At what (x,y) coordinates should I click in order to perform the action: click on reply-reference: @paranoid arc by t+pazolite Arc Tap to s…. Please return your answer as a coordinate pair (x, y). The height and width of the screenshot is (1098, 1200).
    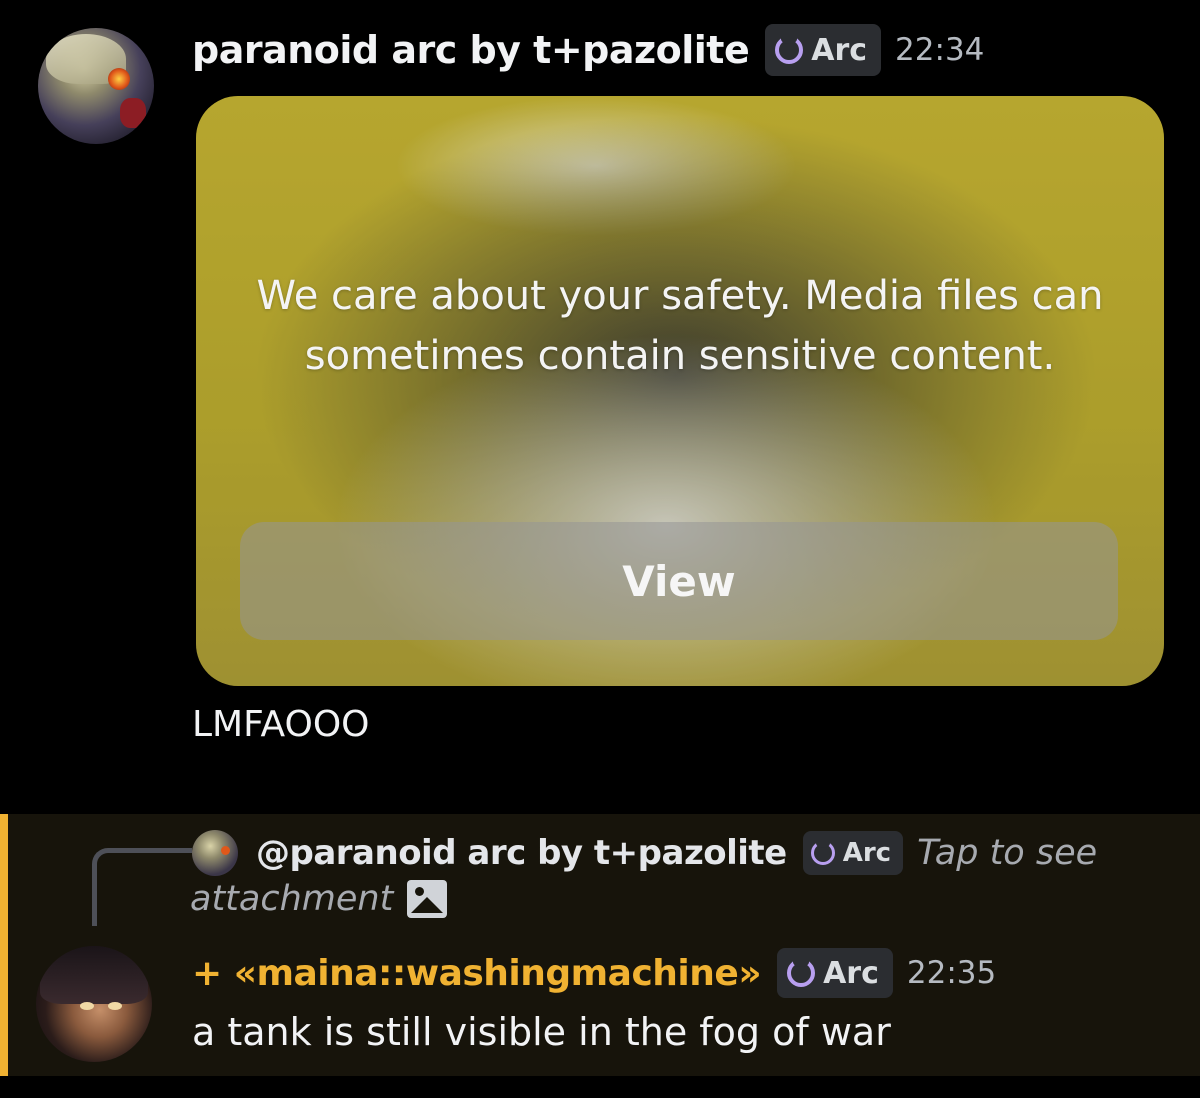
    Looking at the image, I should click on (644, 853).